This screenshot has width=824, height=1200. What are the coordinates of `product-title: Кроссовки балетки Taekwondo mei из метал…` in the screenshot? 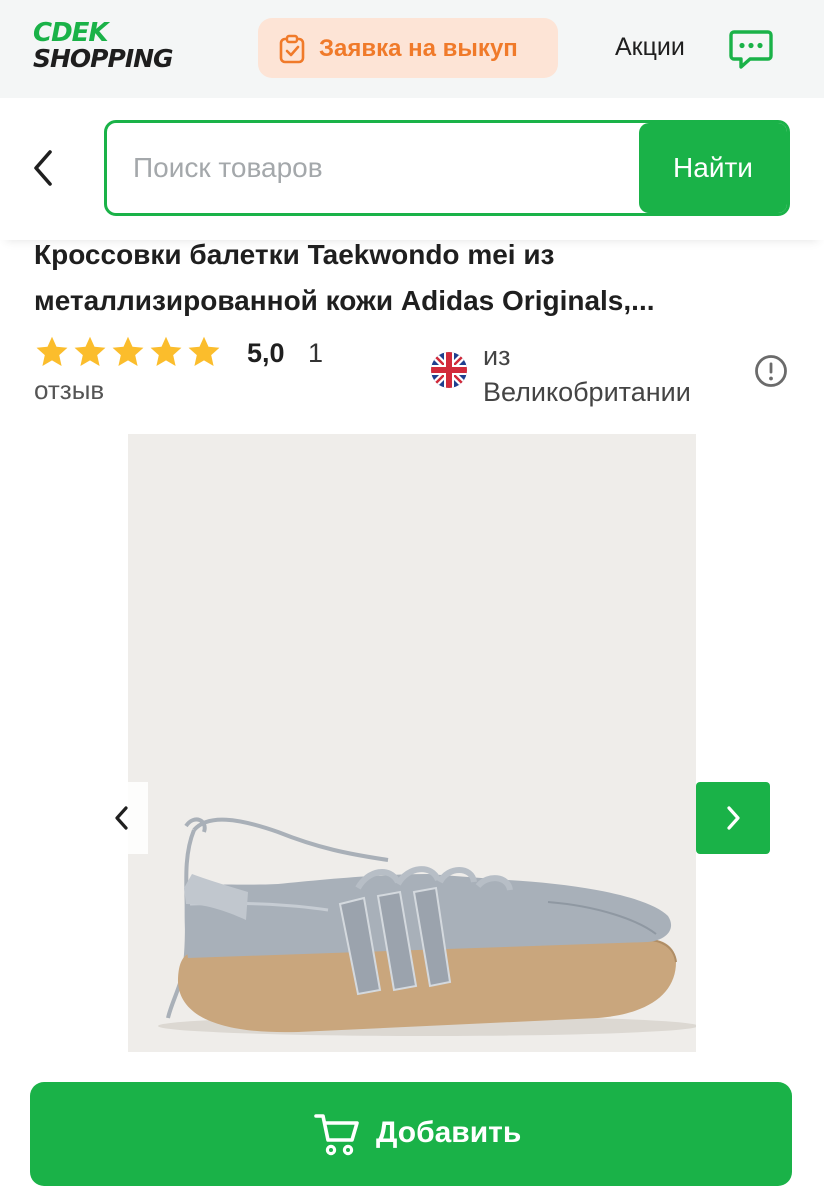 It's located at (344, 277).